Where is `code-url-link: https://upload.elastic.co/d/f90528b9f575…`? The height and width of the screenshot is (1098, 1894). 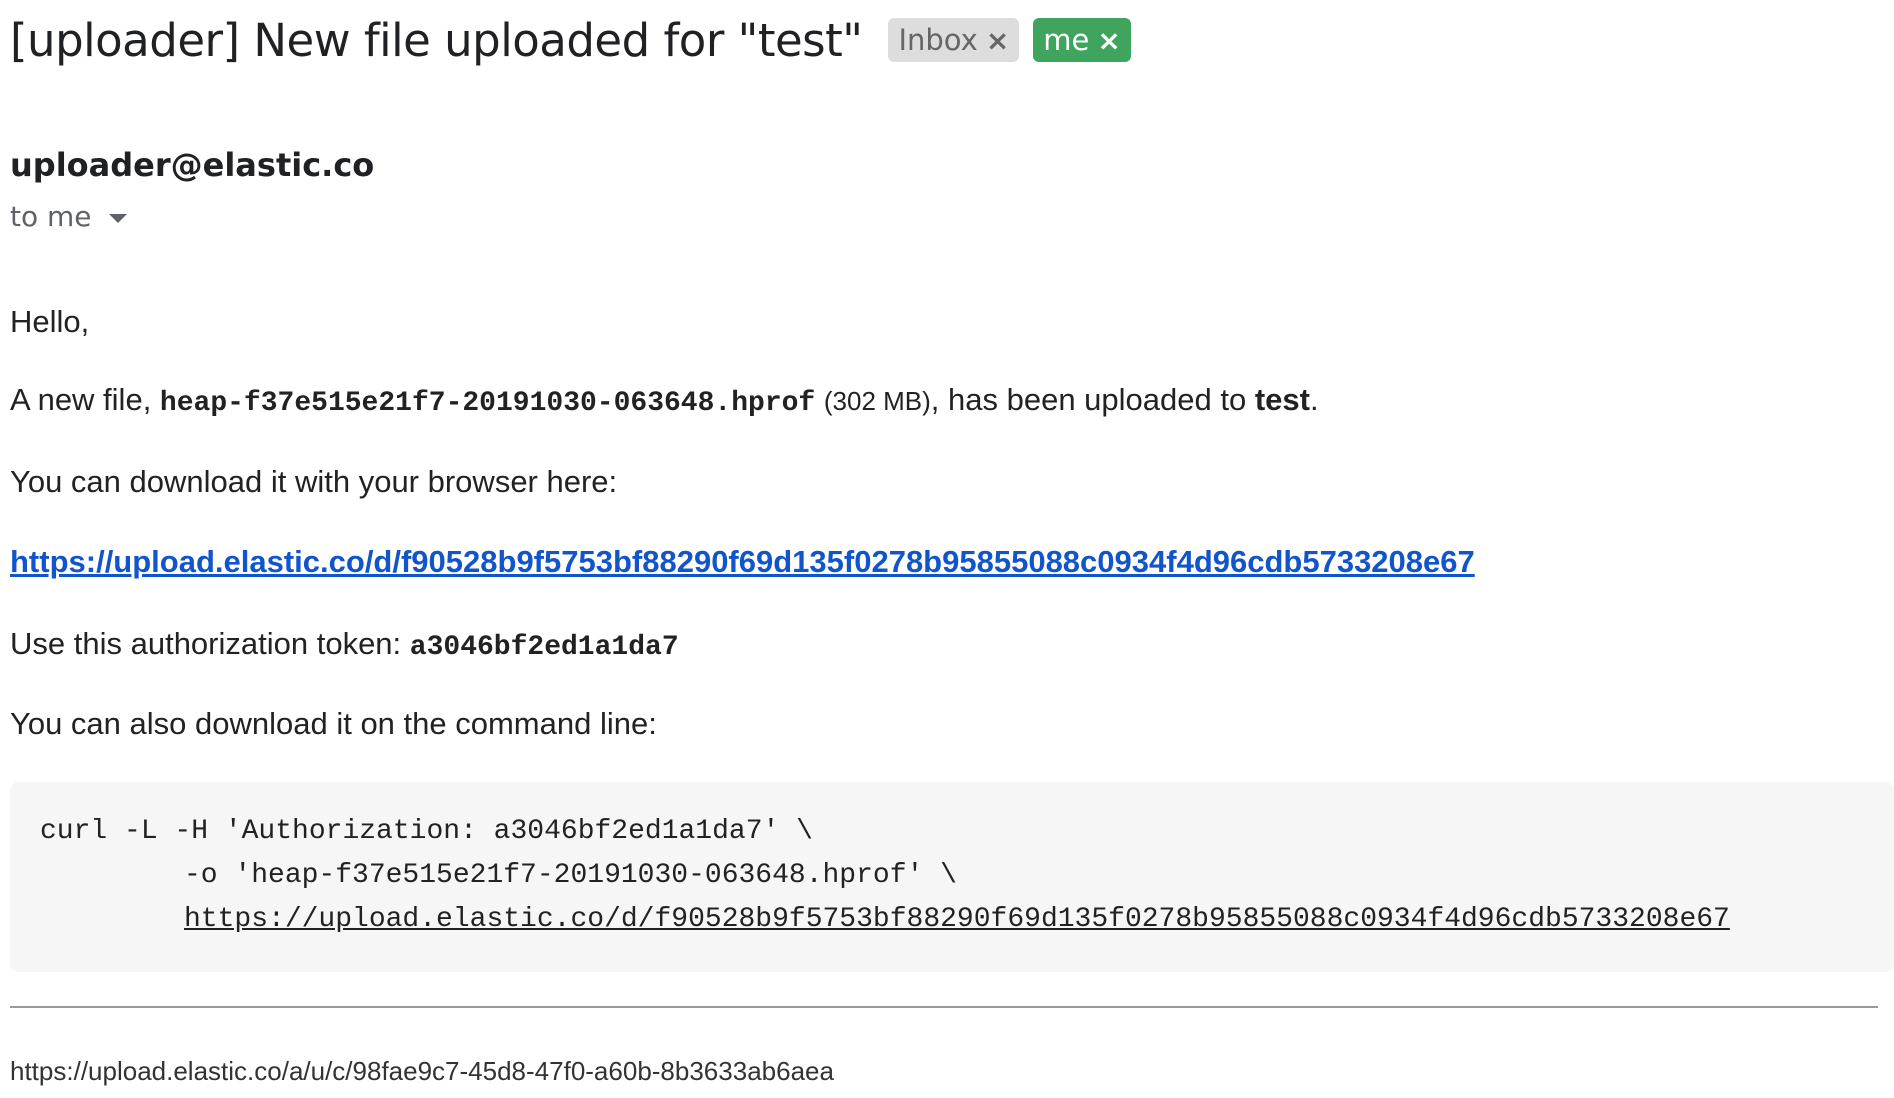 code-url-link: https://upload.elastic.co/d/f90528b9f575… is located at coordinates (957, 919).